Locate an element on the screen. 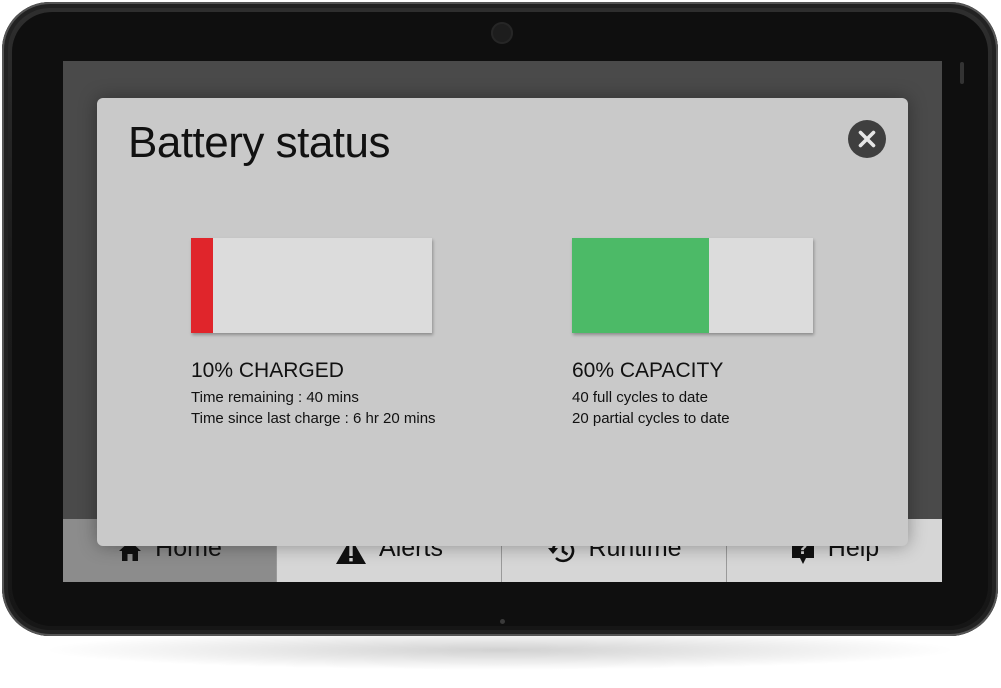  time-since-charge: Time since last charge : 6 hr 20 mins is located at coordinates (313, 418).